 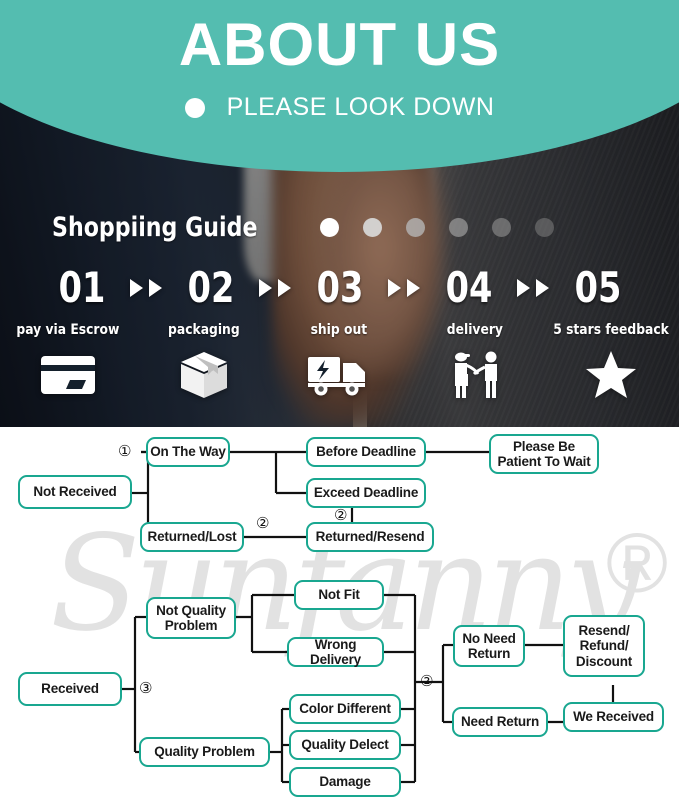 What do you see at coordinates (203, 330) in the screenshot?
I see `step-label-packaging: packaging` at bounding box center [203, 330].